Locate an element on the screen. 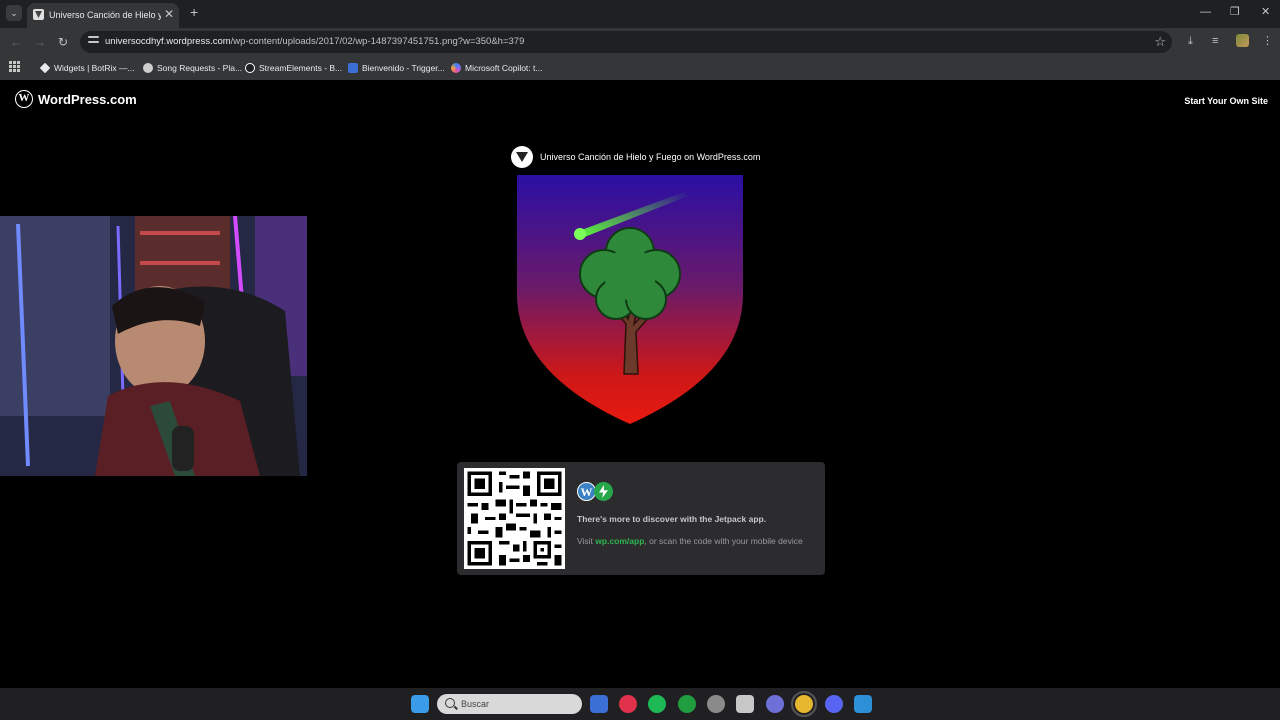  media-control-icon: ≡ is located at coordinates (1215, 41).